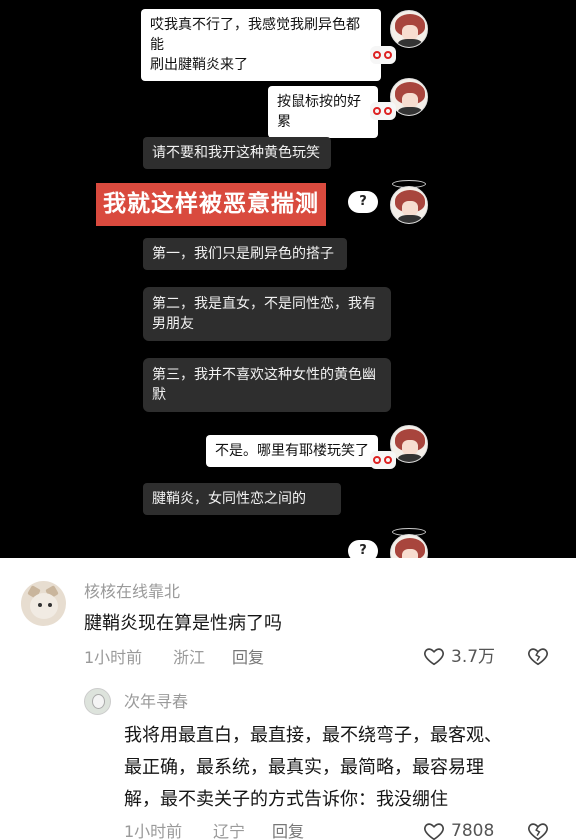 This screenshot has width=576, height=840. I want to click on comment-text: 腱鞘炎现在算是性病了吗, so click(183, 624).